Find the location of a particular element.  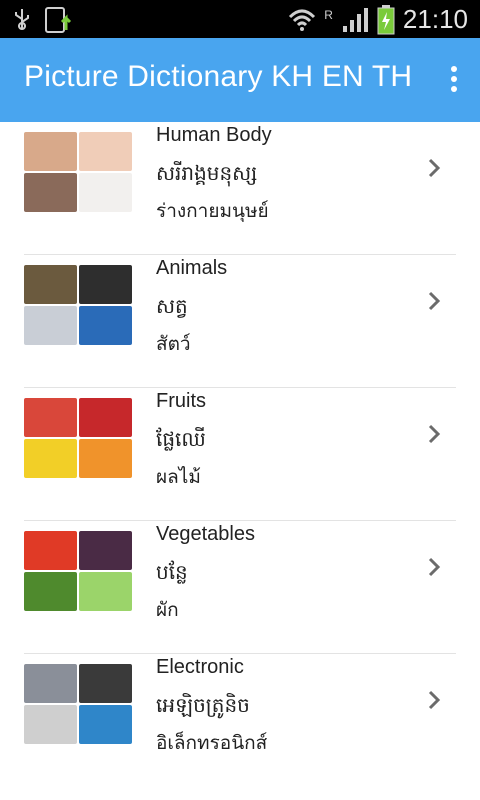

english-label: Electronic is located at coordinates (200, 667).